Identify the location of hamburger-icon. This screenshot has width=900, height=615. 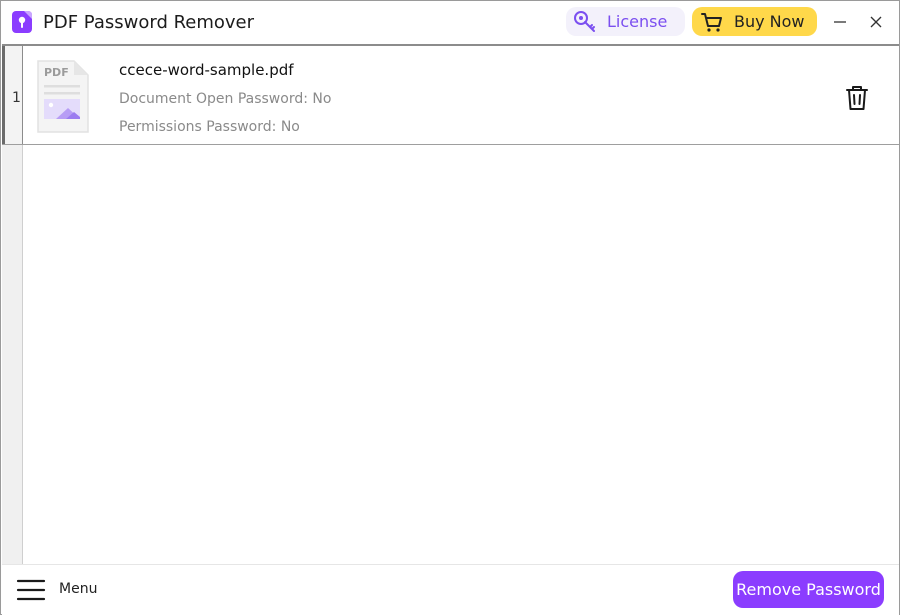
(31, 590).